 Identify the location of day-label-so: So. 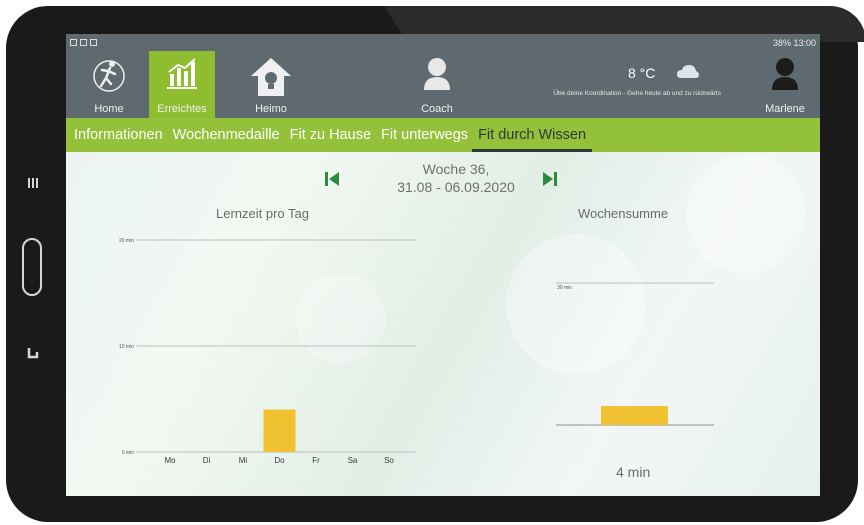
(389, 460).